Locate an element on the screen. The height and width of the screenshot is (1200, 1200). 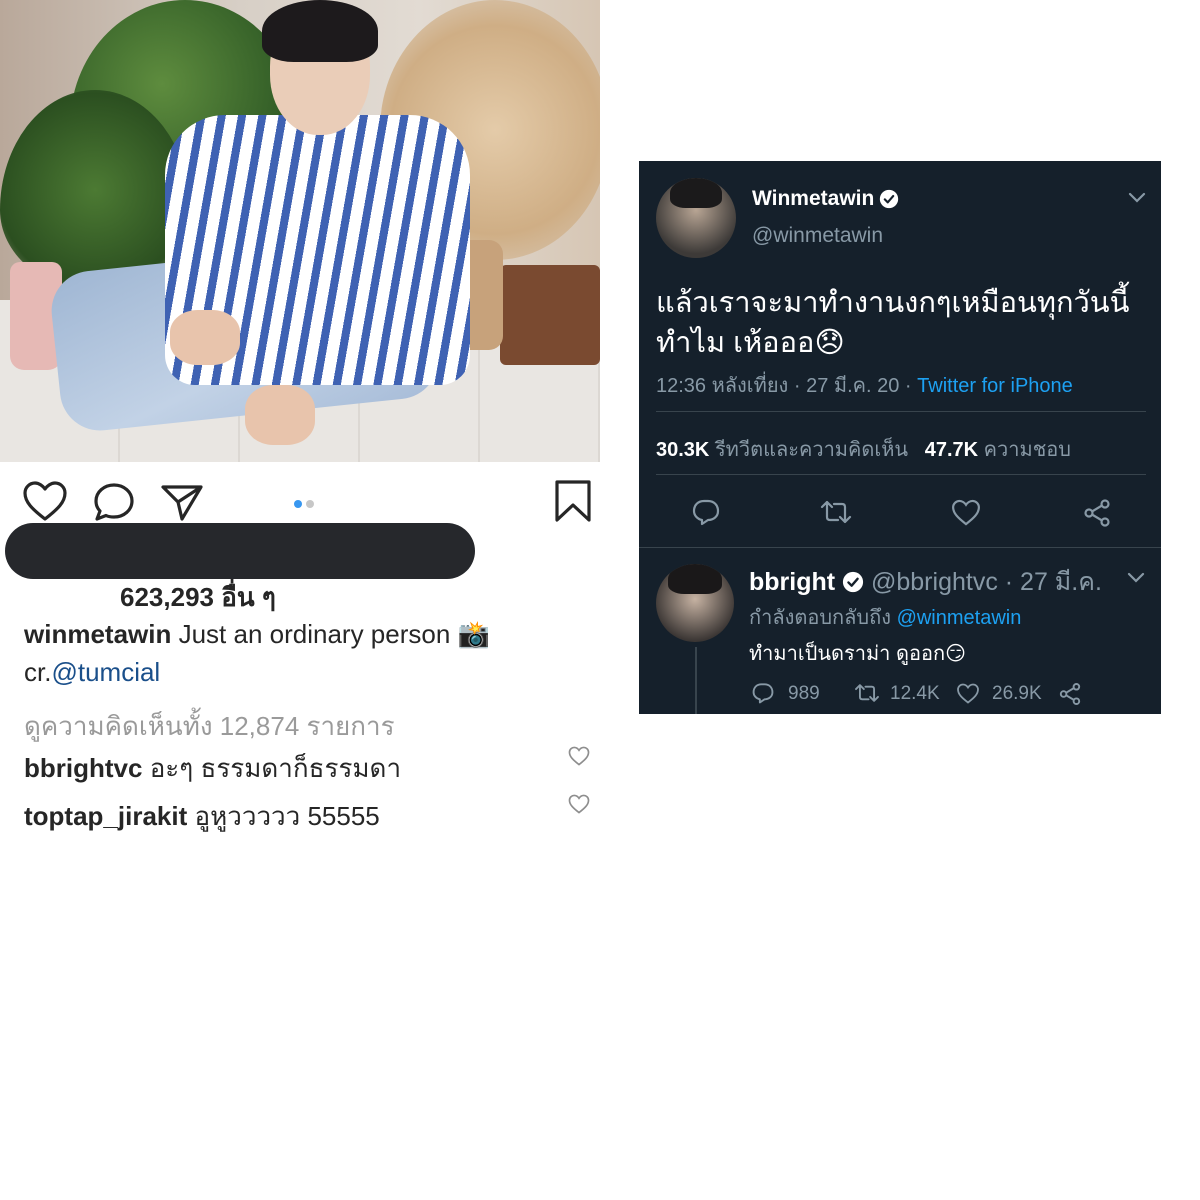
tweet-text-line2: ทำไม เห้อออ😞 is located at coordinates (750, 342).